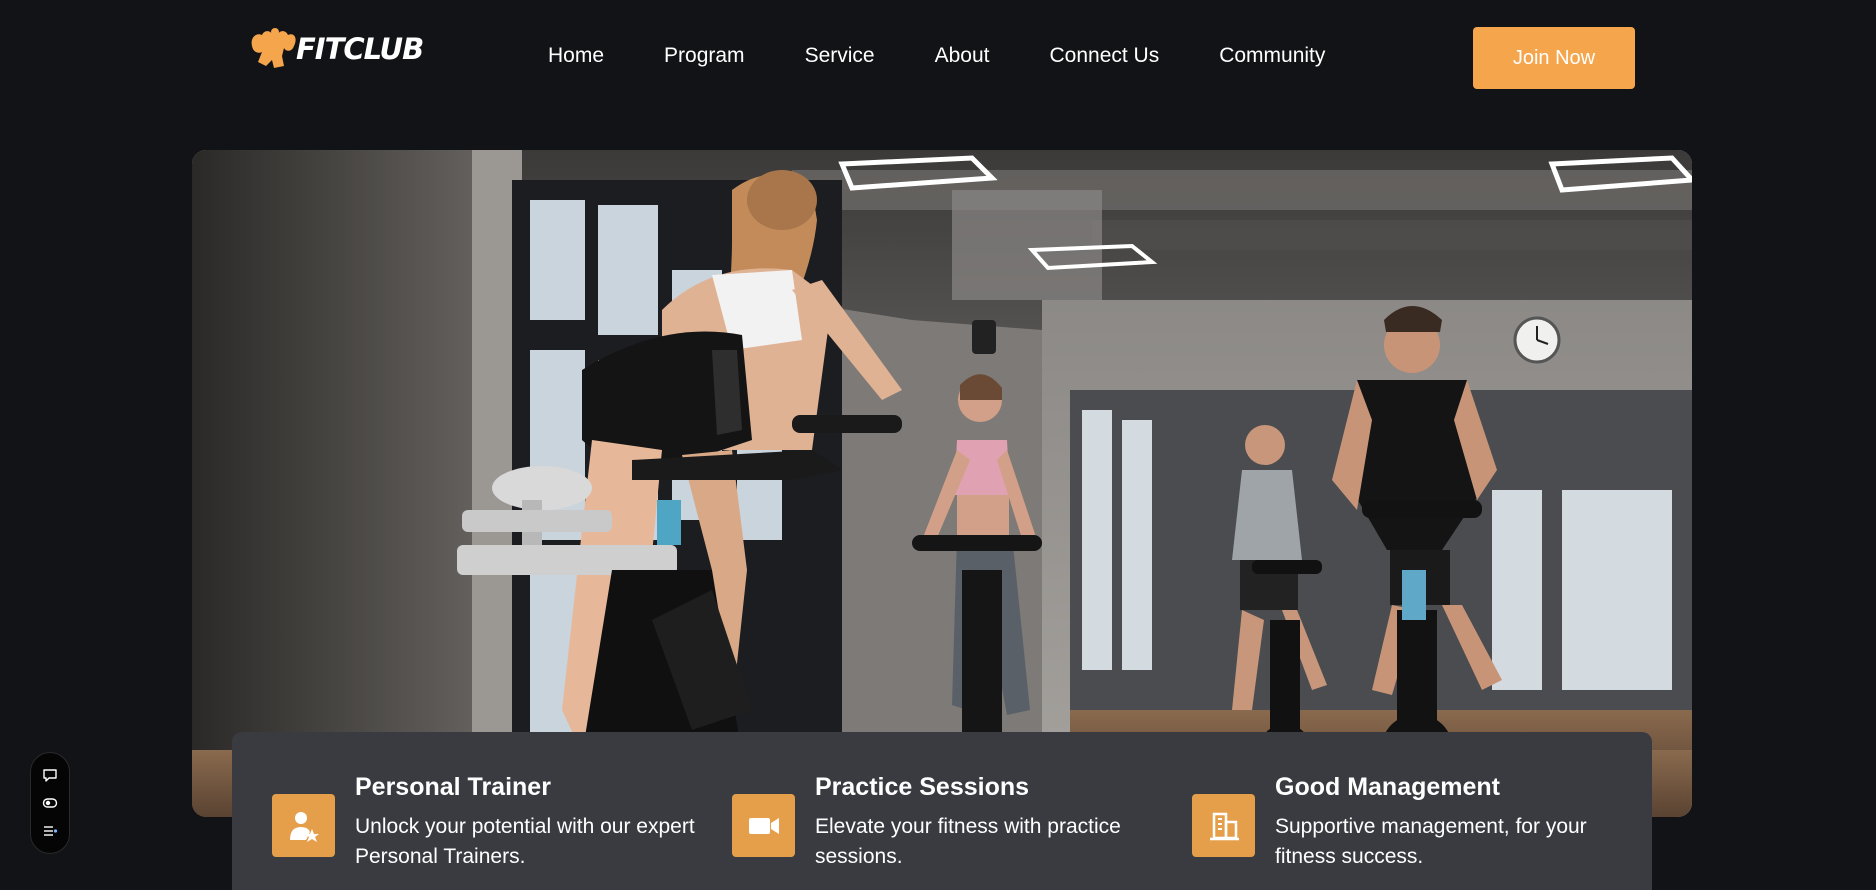  Describe the element at coordinates (50, 831) in the screenshot. I see `settings-list-icon` at that location.